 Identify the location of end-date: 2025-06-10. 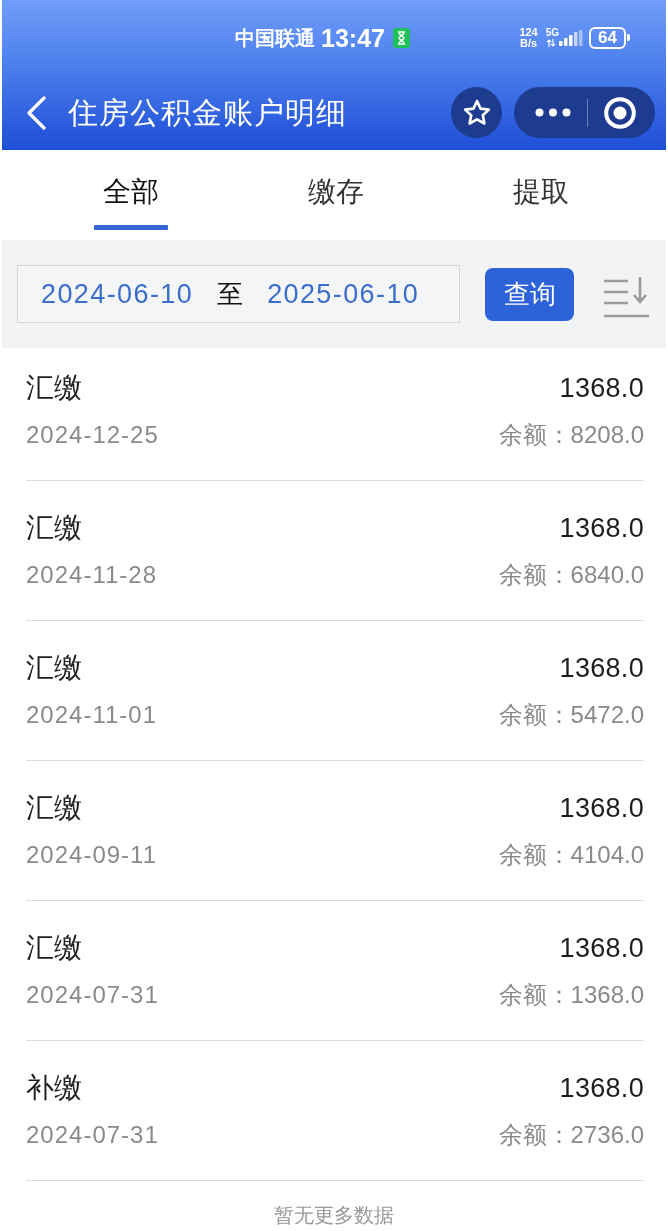
(343, 294).